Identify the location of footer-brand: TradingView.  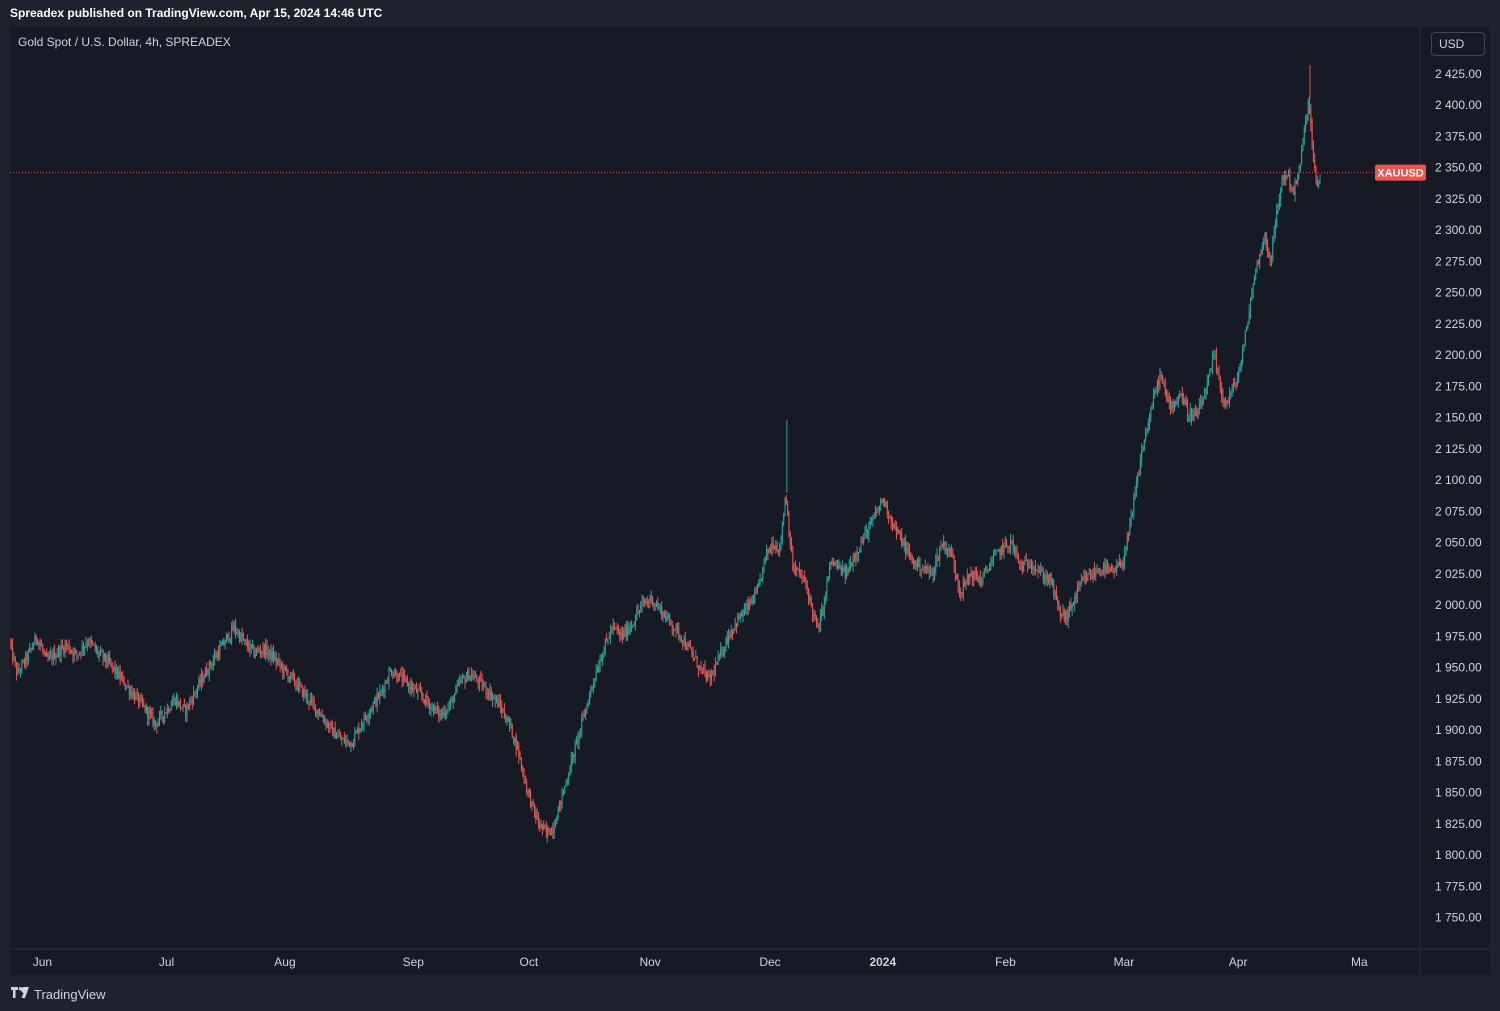
(58, 994).